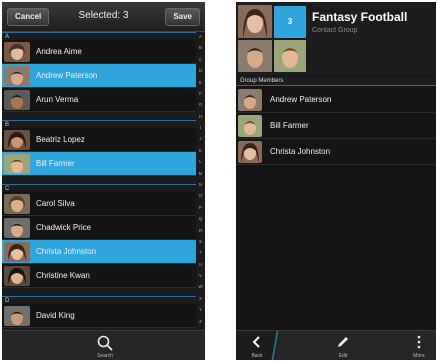 Image resolution: width=437 pixels, height=362 pixels. I want to click on contact-name: Beatriz Lopez, so click(60, 139).